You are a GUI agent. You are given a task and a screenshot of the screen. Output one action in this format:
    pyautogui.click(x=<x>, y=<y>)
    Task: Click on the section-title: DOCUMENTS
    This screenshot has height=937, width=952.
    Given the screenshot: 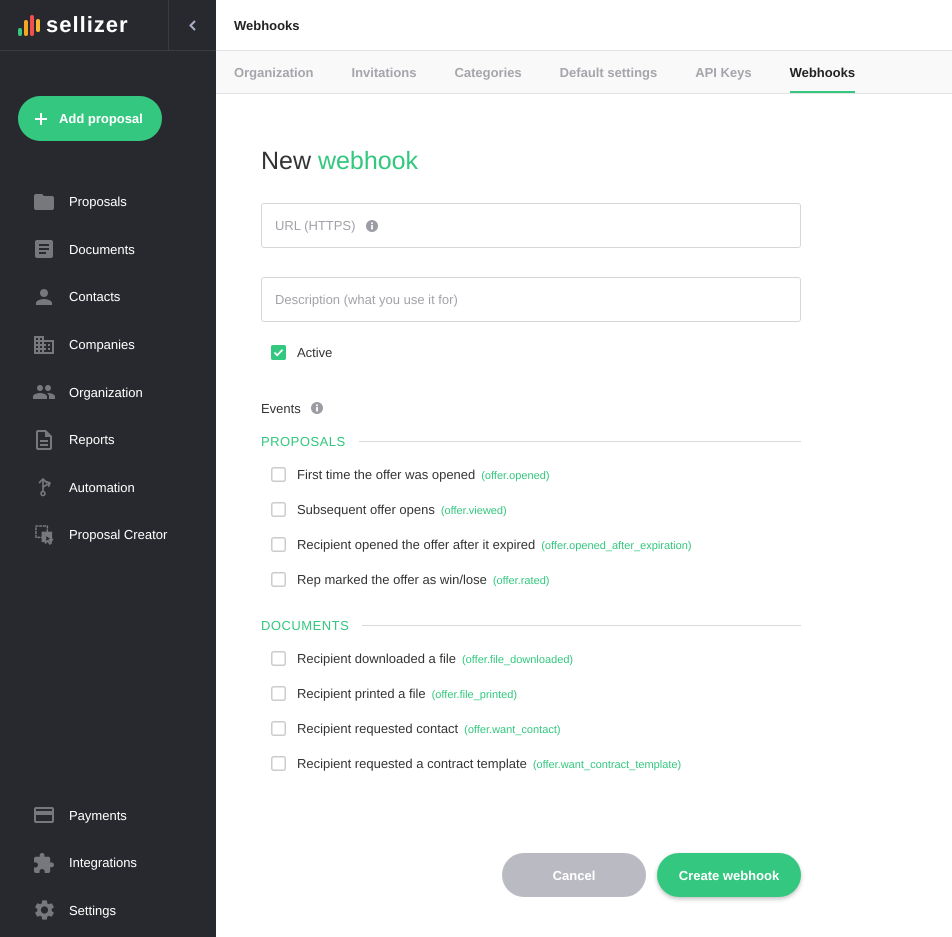 What is the action you would take?
    pyautogui.click(x=305, y=625)
    